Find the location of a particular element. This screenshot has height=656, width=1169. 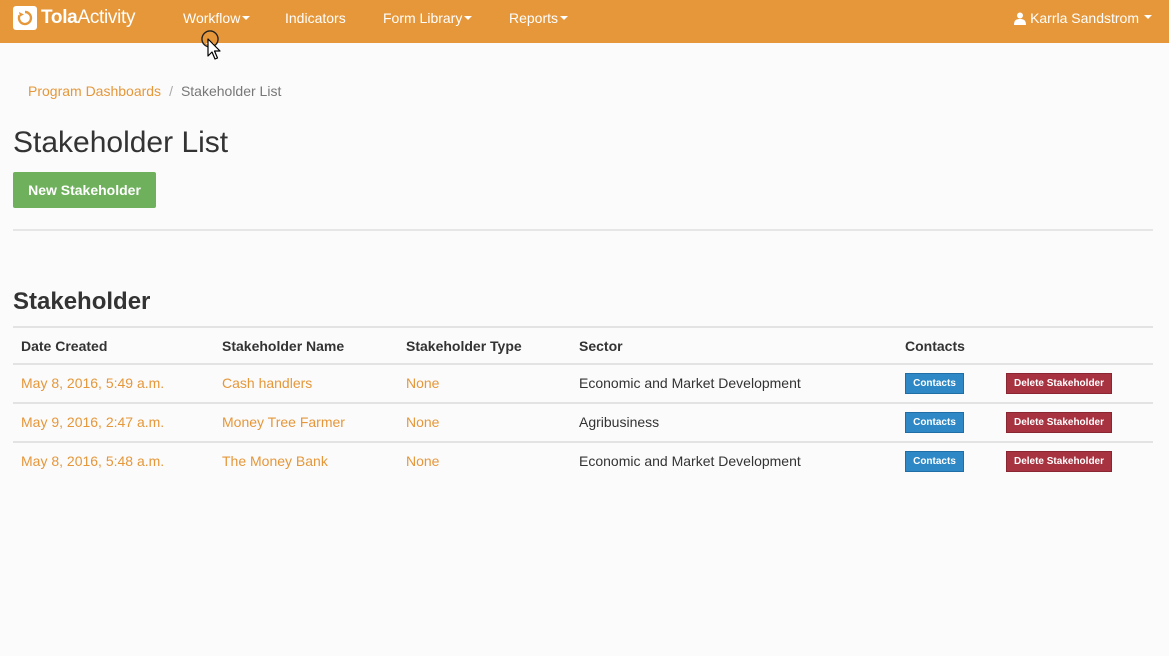

brand-logo: Tola Activity is located at coordinates (74, 18).